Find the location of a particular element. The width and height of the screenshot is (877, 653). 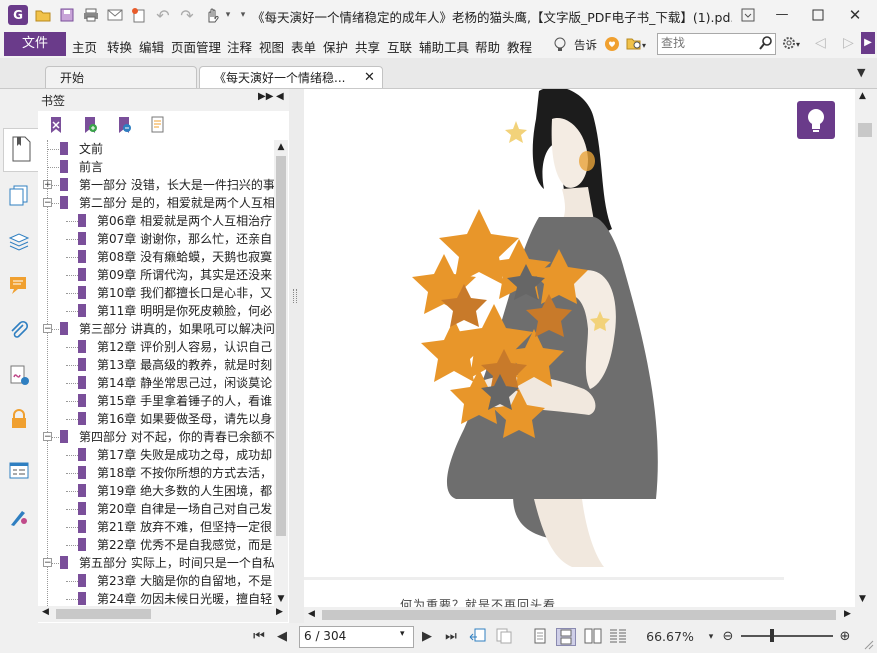

bookmark-item: − 第四部分 对不起，你的青春已余额不 is located at coordinates (158, 437).